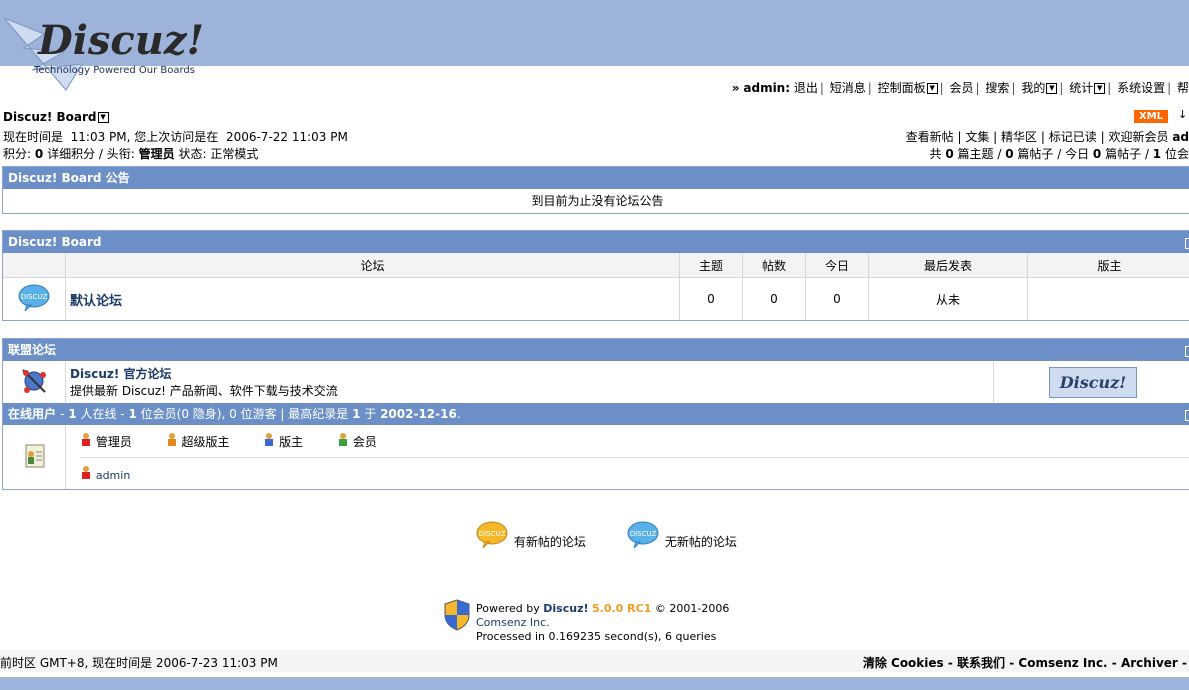 The width and height of the screenshot is (1189, 690). I want to click on legend-no-new-posts: DISCUZ 无新帖的论坛, so click(682, 537).